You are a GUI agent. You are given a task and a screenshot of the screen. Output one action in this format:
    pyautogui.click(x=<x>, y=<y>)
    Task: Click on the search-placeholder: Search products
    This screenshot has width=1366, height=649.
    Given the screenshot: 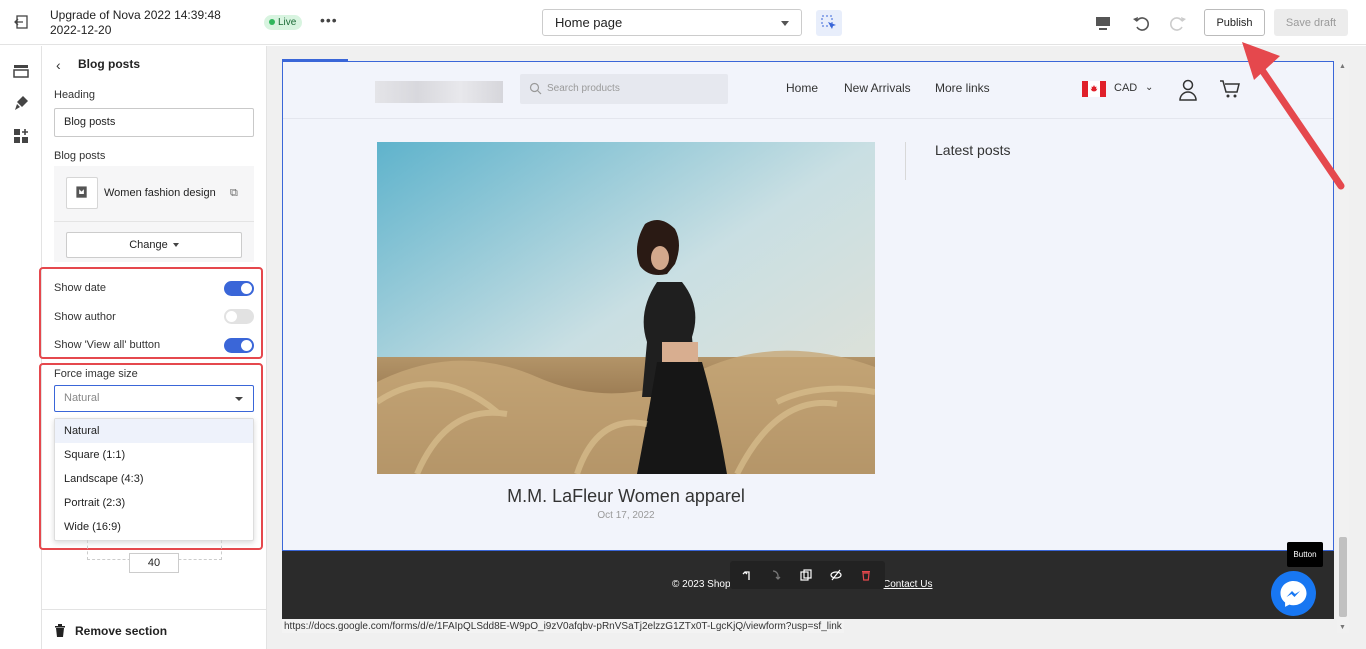 What is the action you would take?
    pyautogui.click(x=583, y=88)
    